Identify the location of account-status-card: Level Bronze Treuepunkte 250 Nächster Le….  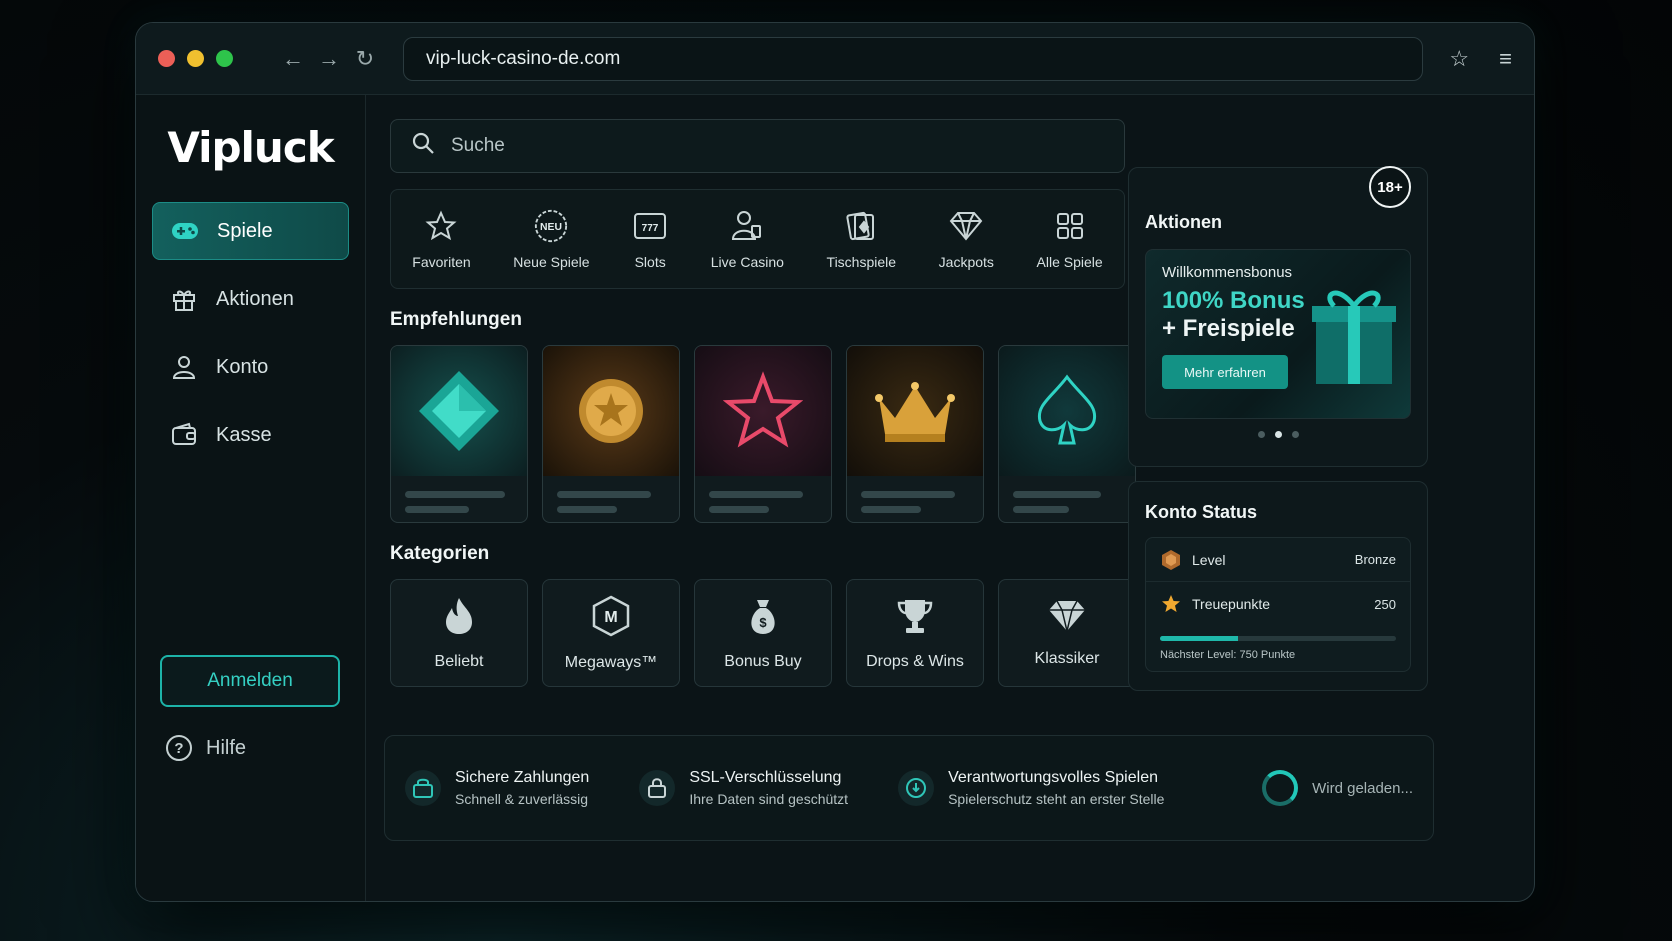
(1278, 604).